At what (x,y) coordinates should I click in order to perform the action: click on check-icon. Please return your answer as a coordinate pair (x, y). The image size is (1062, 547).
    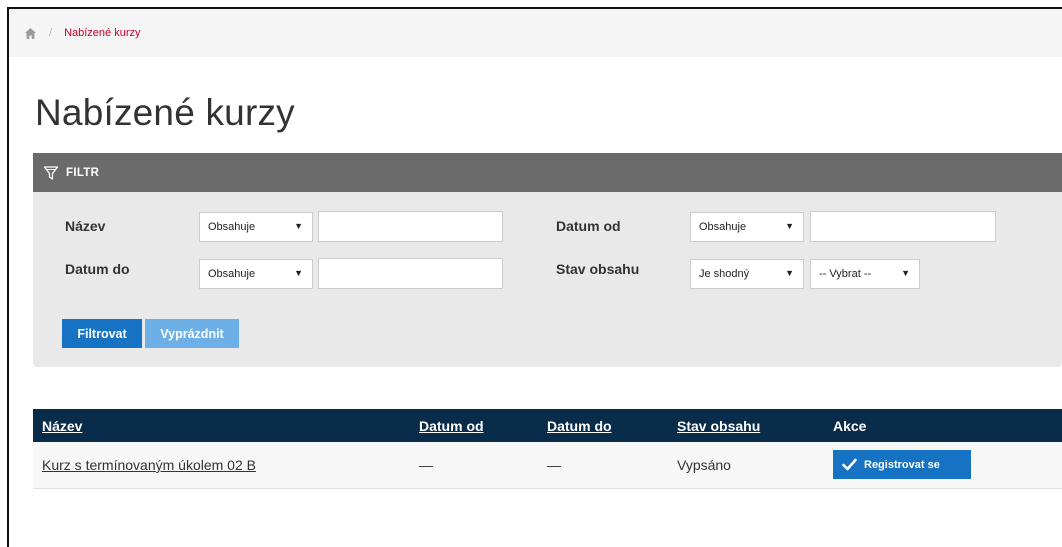
    Looking at the image, I should click on (849, 464).